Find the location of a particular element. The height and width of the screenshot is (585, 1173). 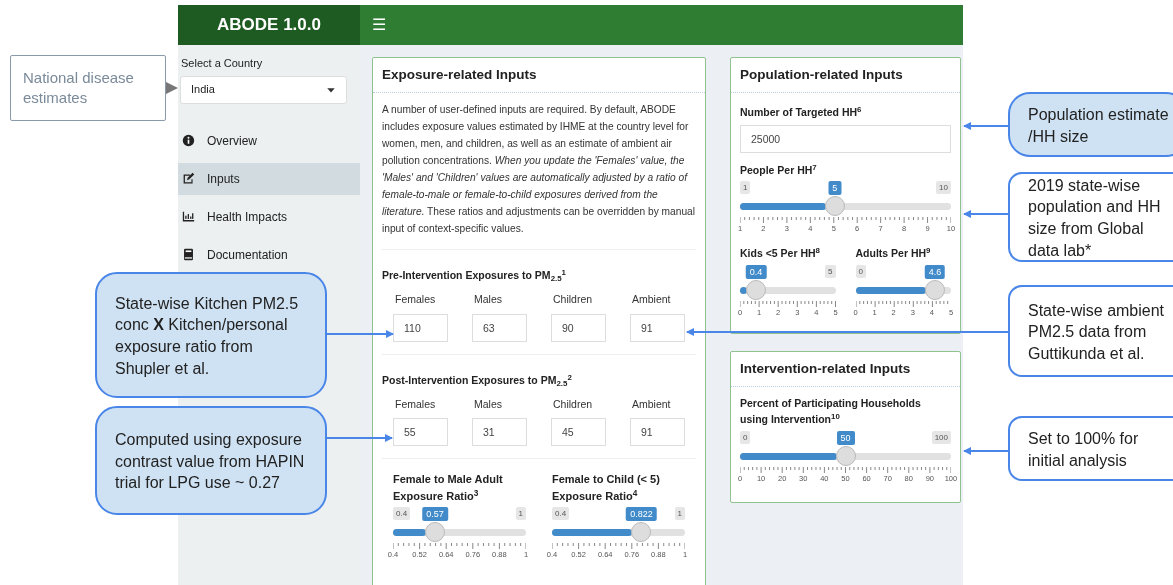

slider-value-label: 0.4 is located at coordinates (756, 272).